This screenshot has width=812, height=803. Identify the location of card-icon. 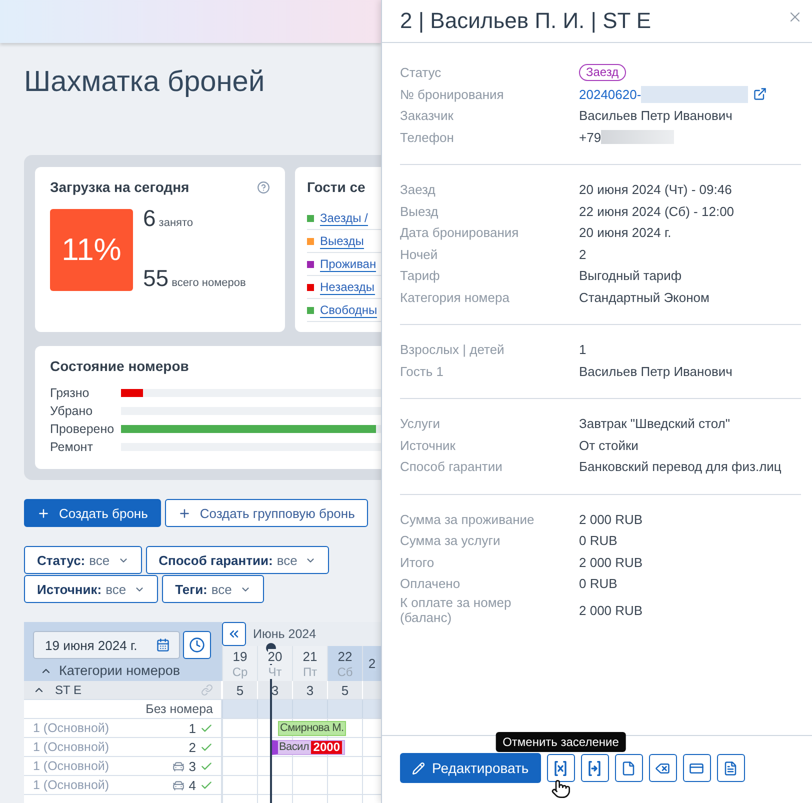
(696, 768).